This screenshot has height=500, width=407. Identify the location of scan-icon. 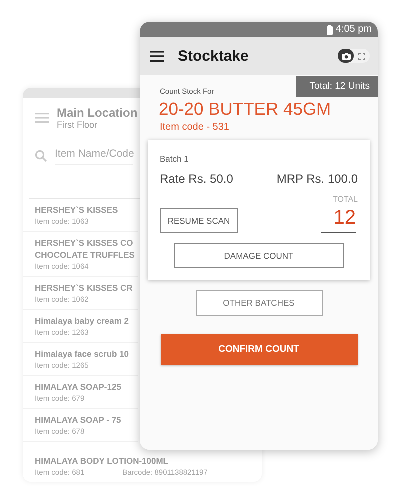
(362, 56).